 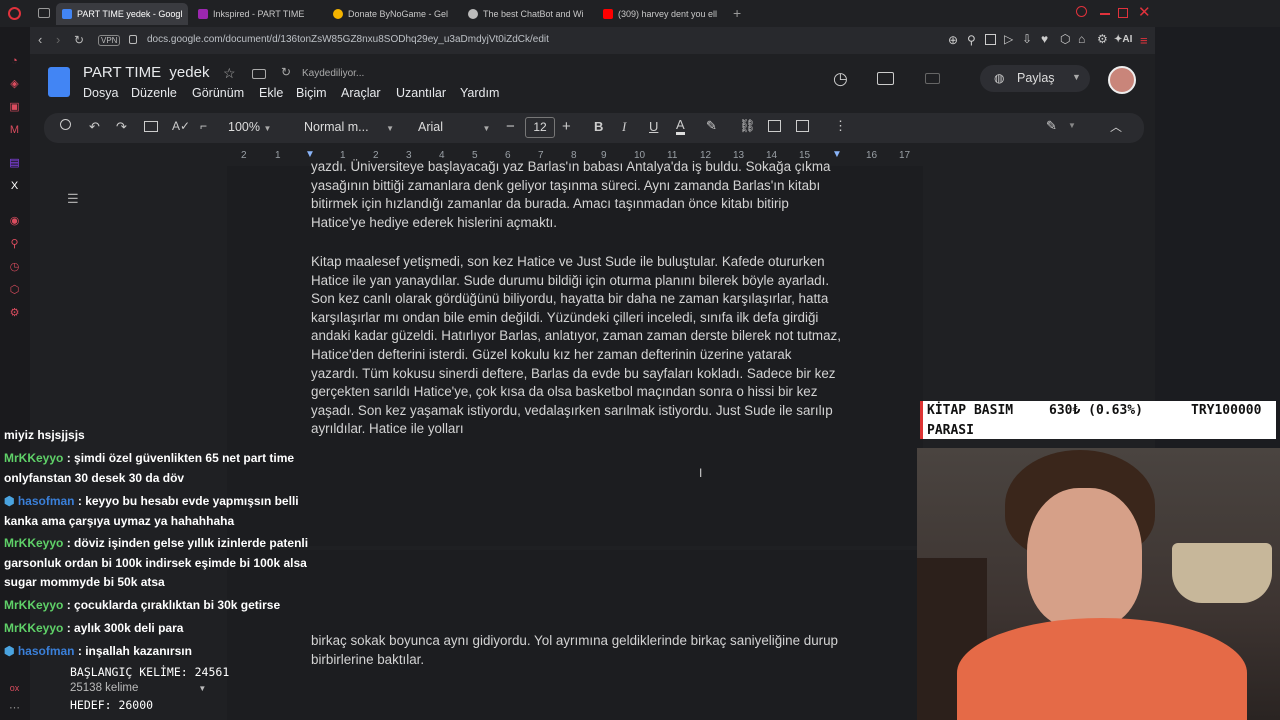 What do you see at coordinates (151, 126) in the screenshot?
I see `print-icon` at bounding box center [151, 126].